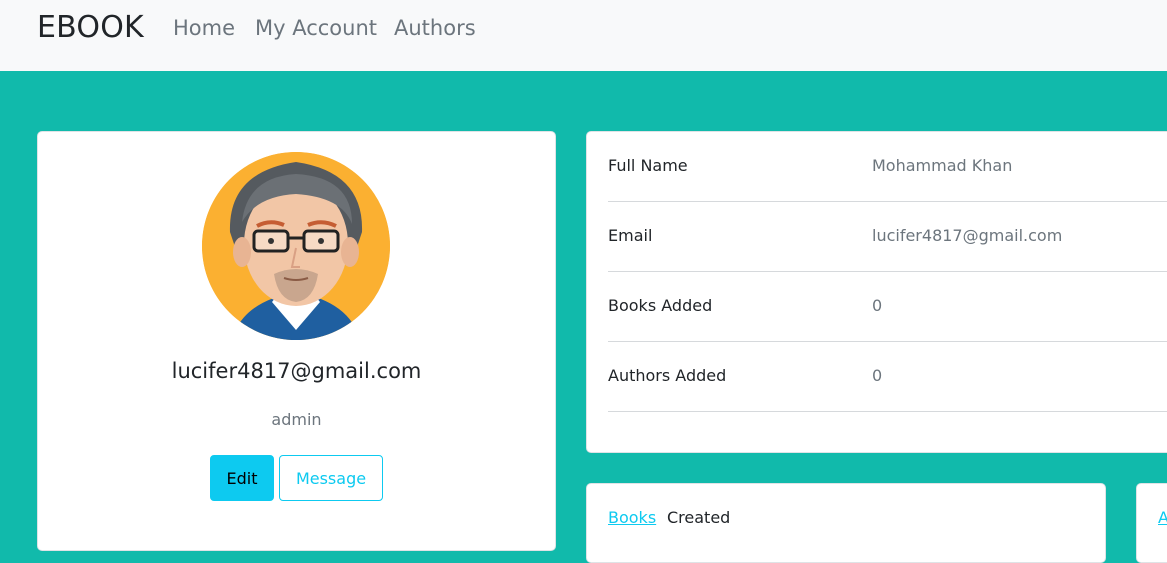 The image size is (1167, 563). I want to click on created-label: Created, so click(699, 517).